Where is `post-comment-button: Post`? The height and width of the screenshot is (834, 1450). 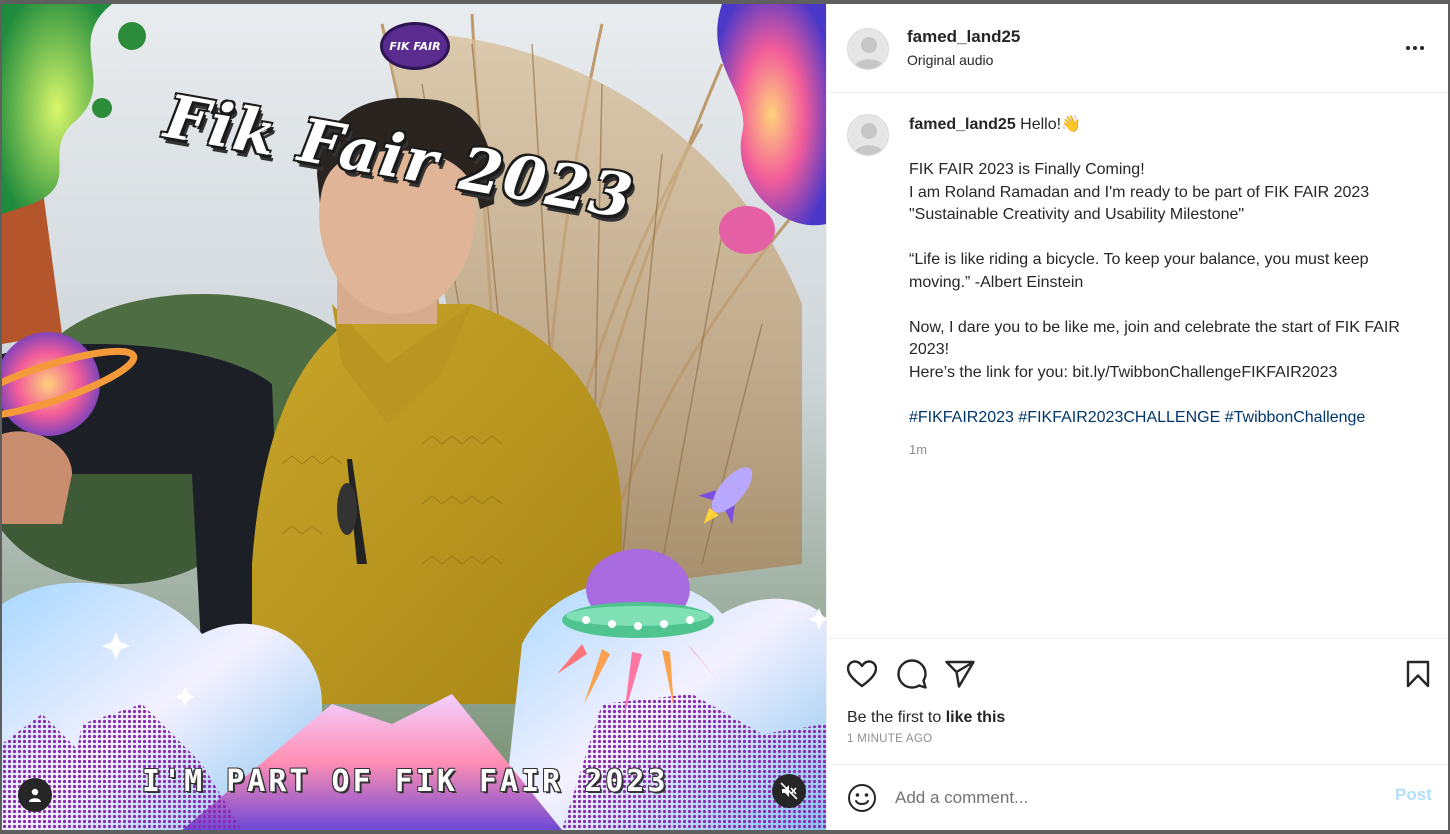
post-comment-button: Post is located at coordinates (1413, 795).